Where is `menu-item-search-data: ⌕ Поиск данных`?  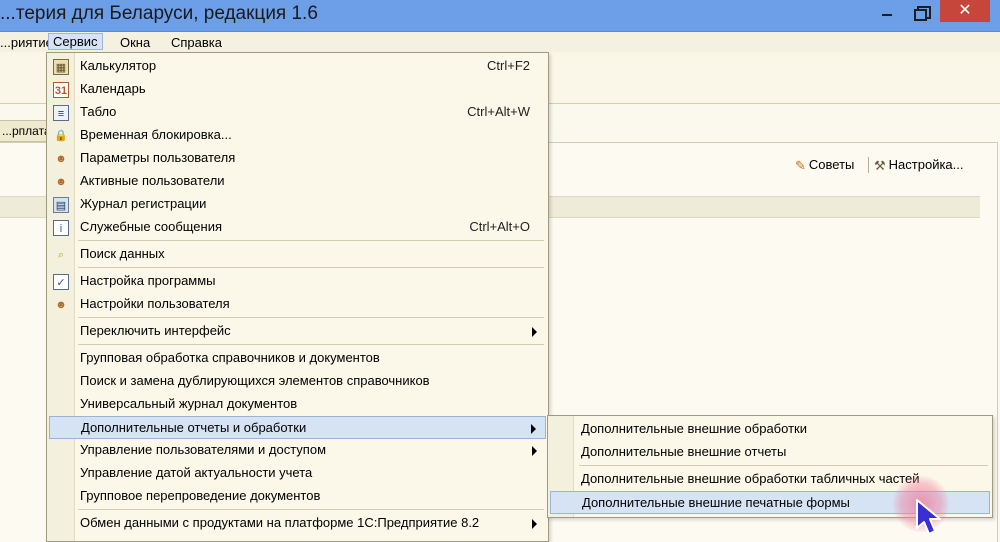 menu-item-search-data: ⌕ Поиск данных is located at coordinates (297, 254).